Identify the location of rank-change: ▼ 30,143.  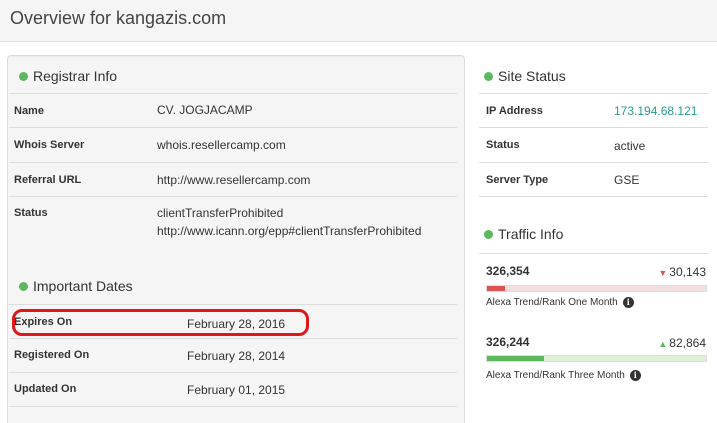
(682, 272).